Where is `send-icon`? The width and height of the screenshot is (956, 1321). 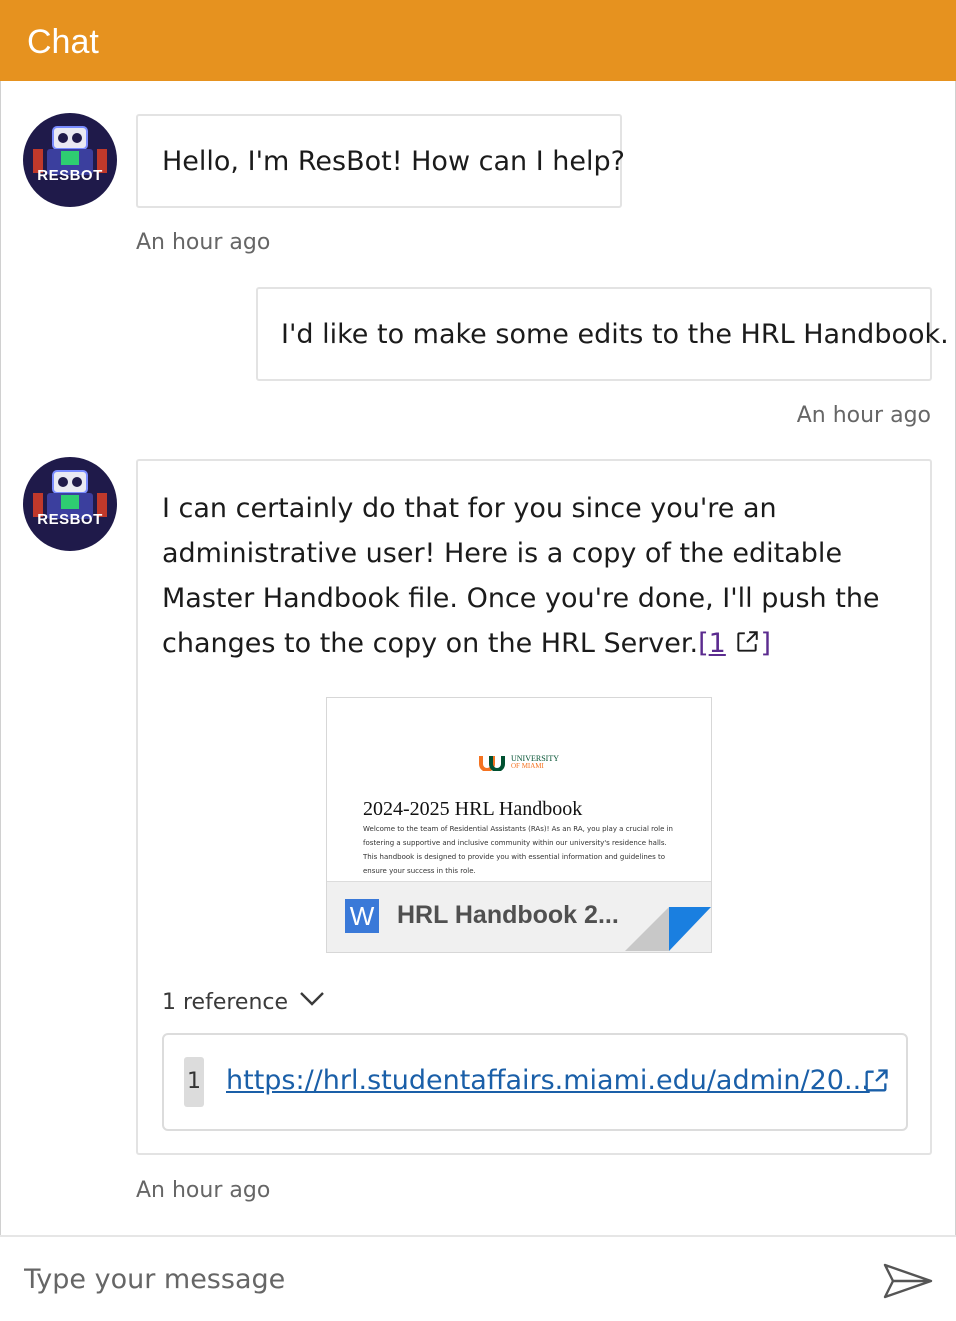
send-icon is located at coordinates (908, 1281).